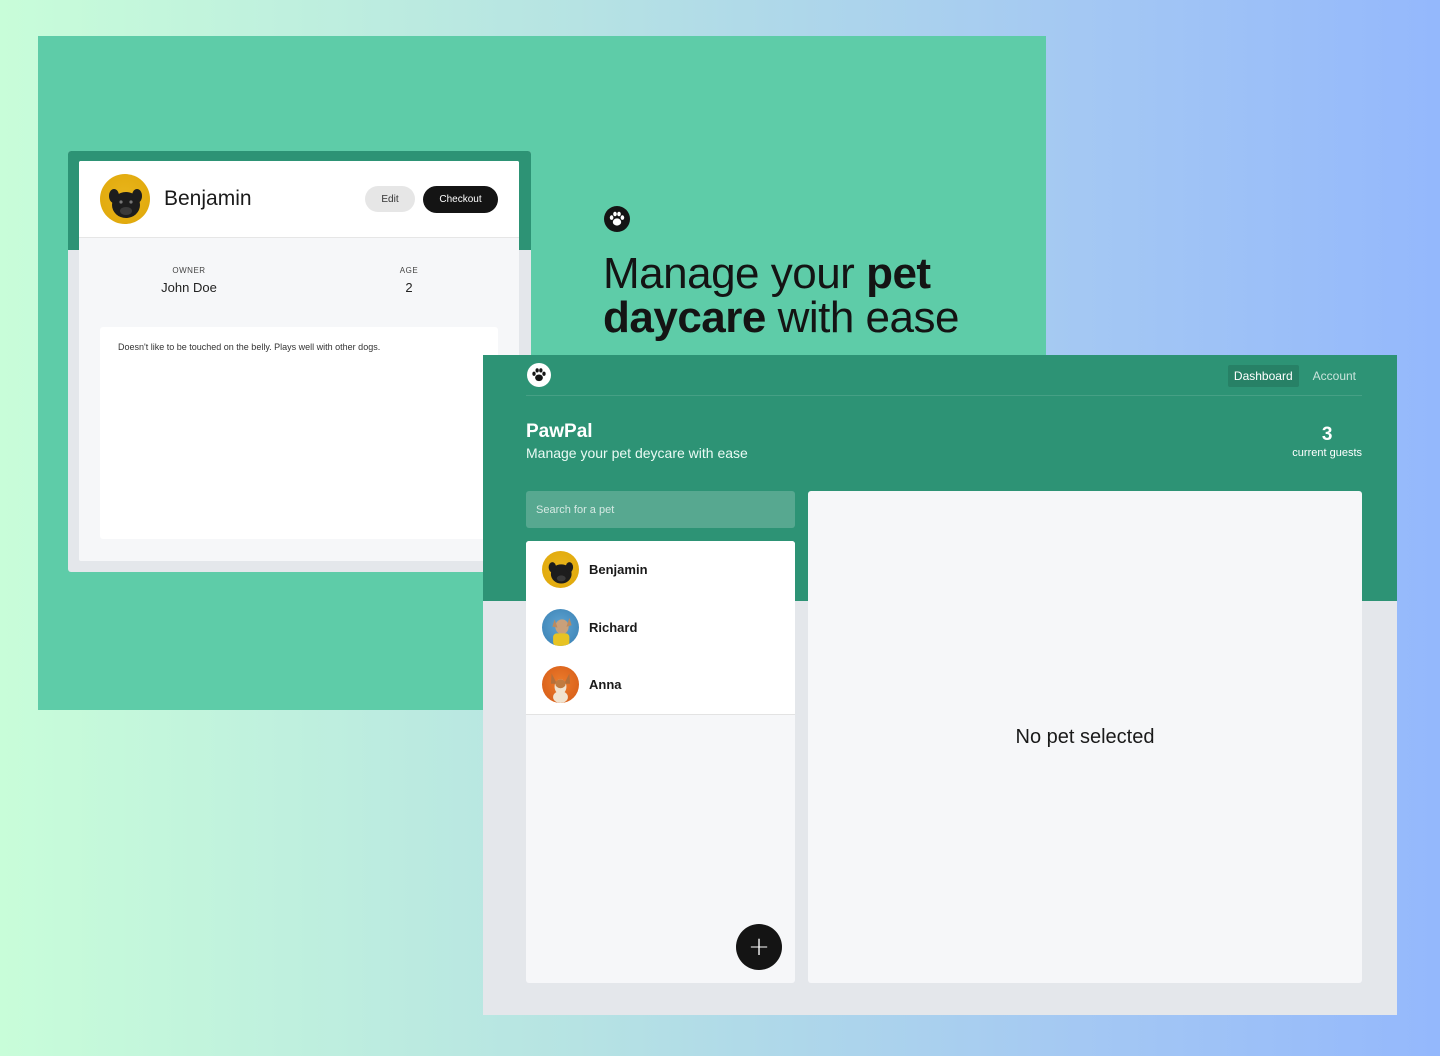  What do you see at coordinates (618, 570) in the screenshot?
I see `pet-list-name: Benjamin` at bounding box center [618, 570].